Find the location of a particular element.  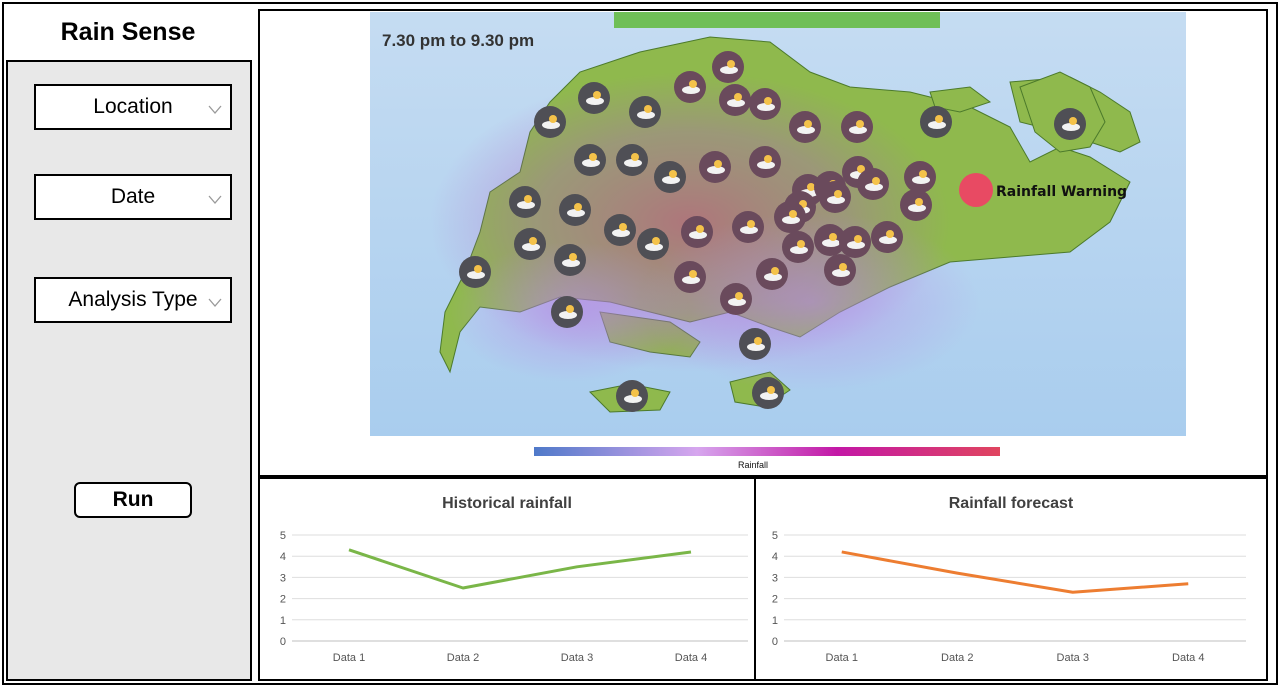

date-select: Date is located at coordinates (133, 197).